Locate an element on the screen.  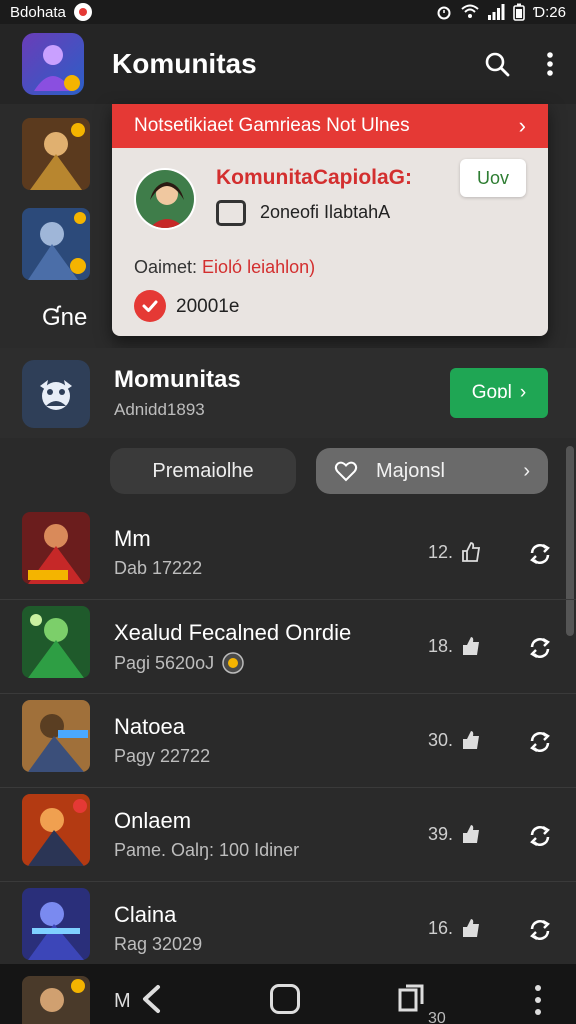
nav-label: M is located at coordinates (122, 1001).